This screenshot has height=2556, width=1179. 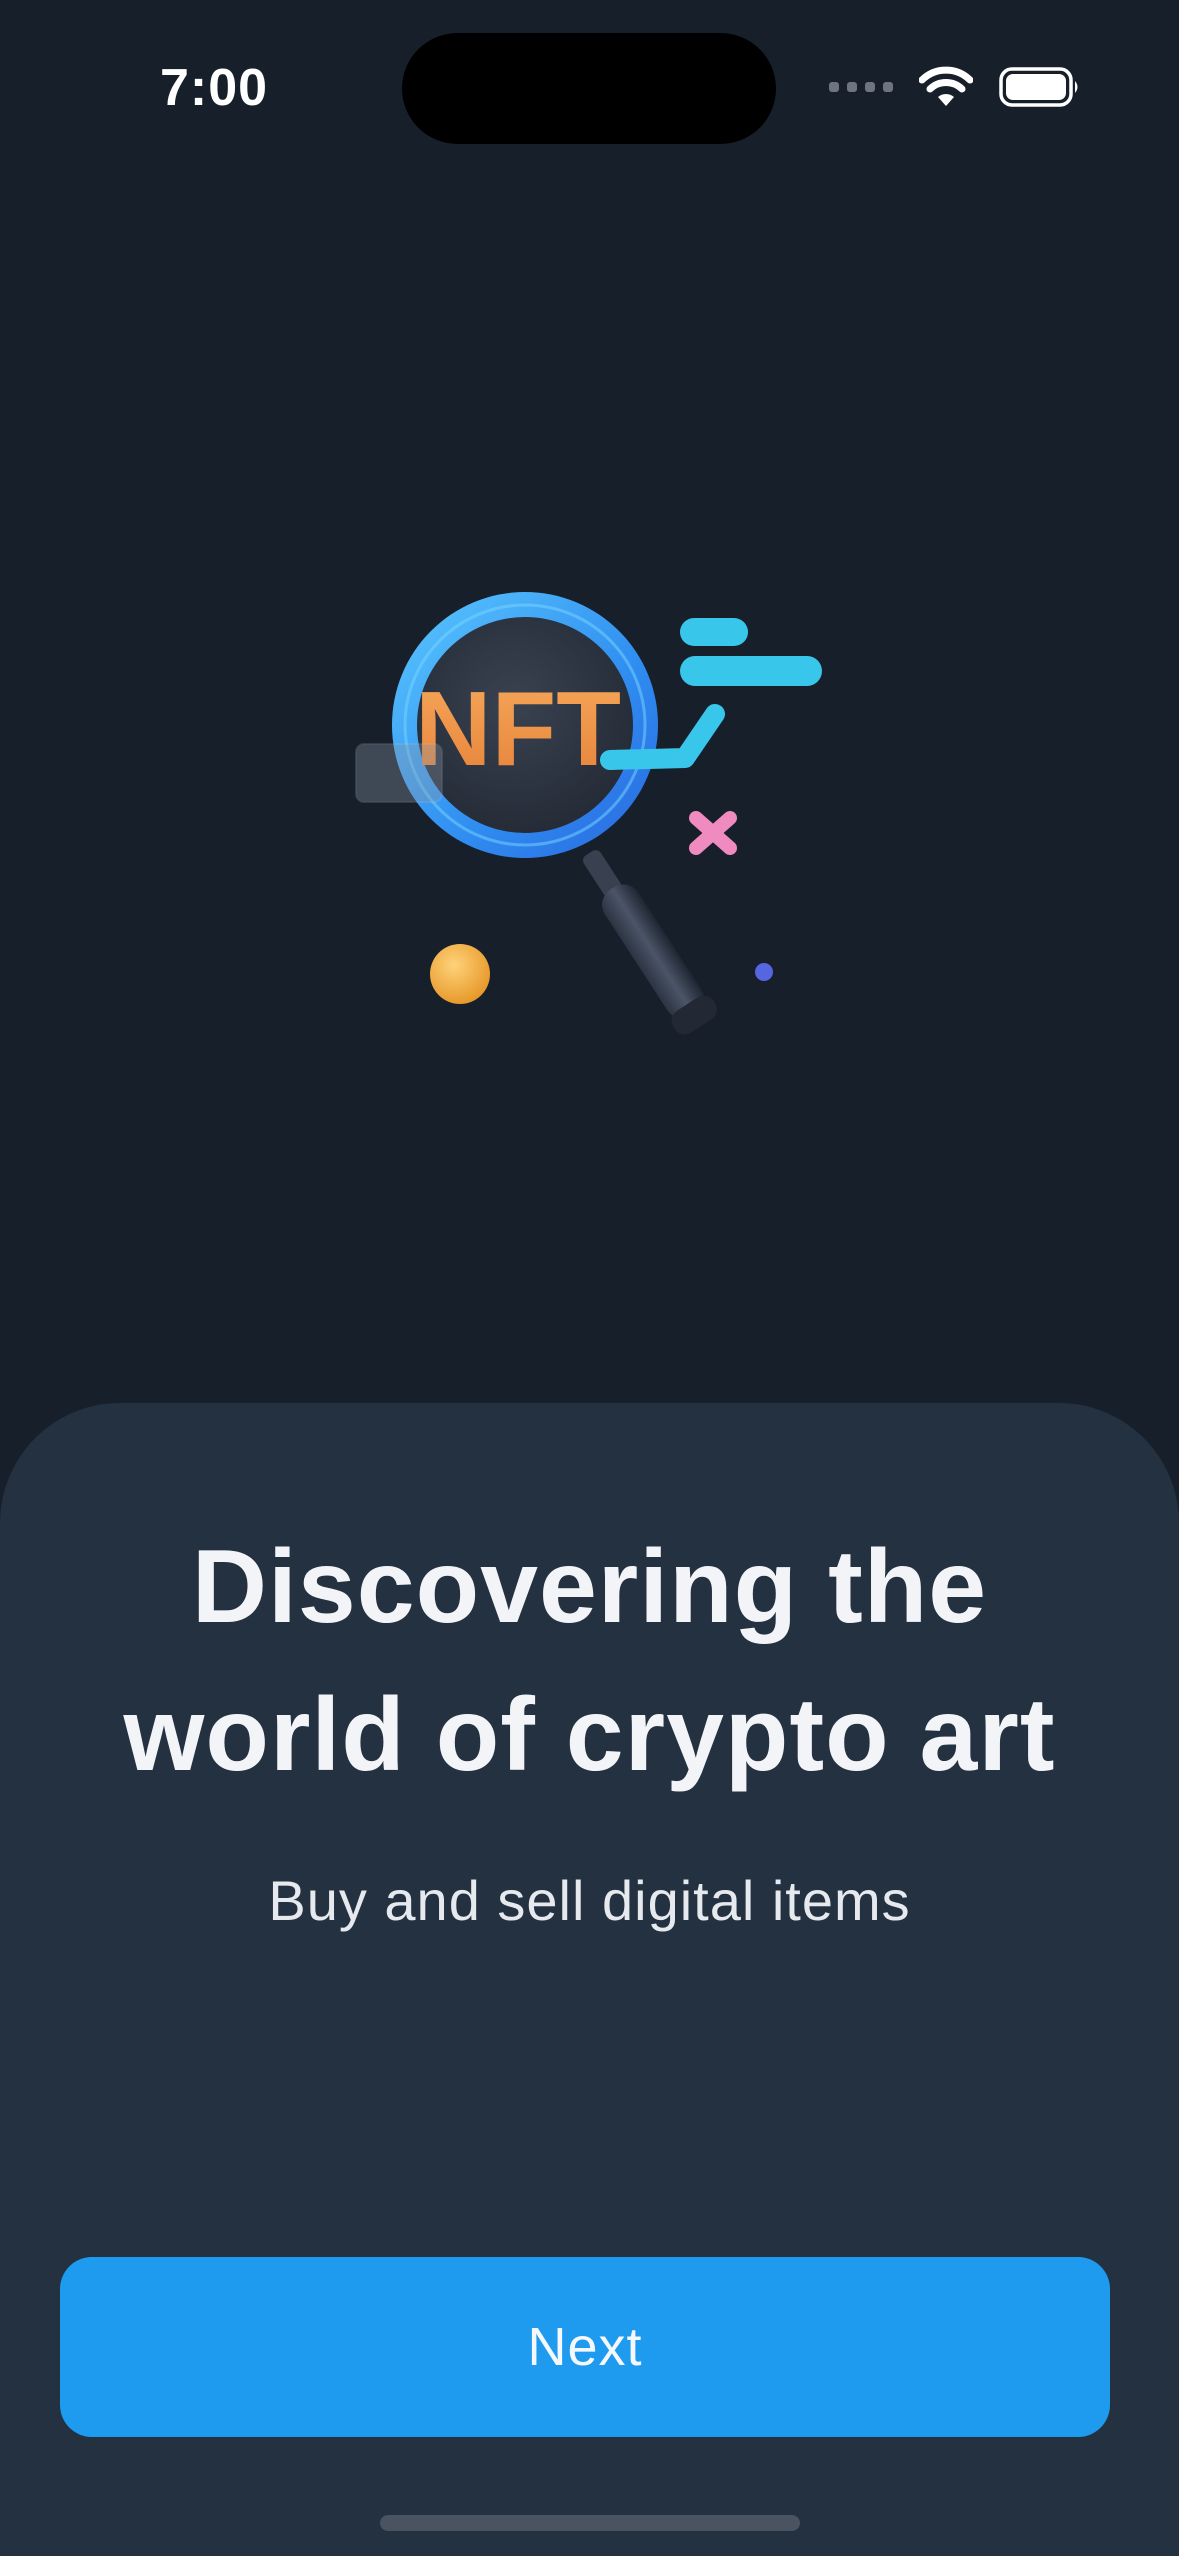 What do you see at coordinates (589, 88) in the screenshot?
I see `dynamic-island` at bounding box center [589, 88].